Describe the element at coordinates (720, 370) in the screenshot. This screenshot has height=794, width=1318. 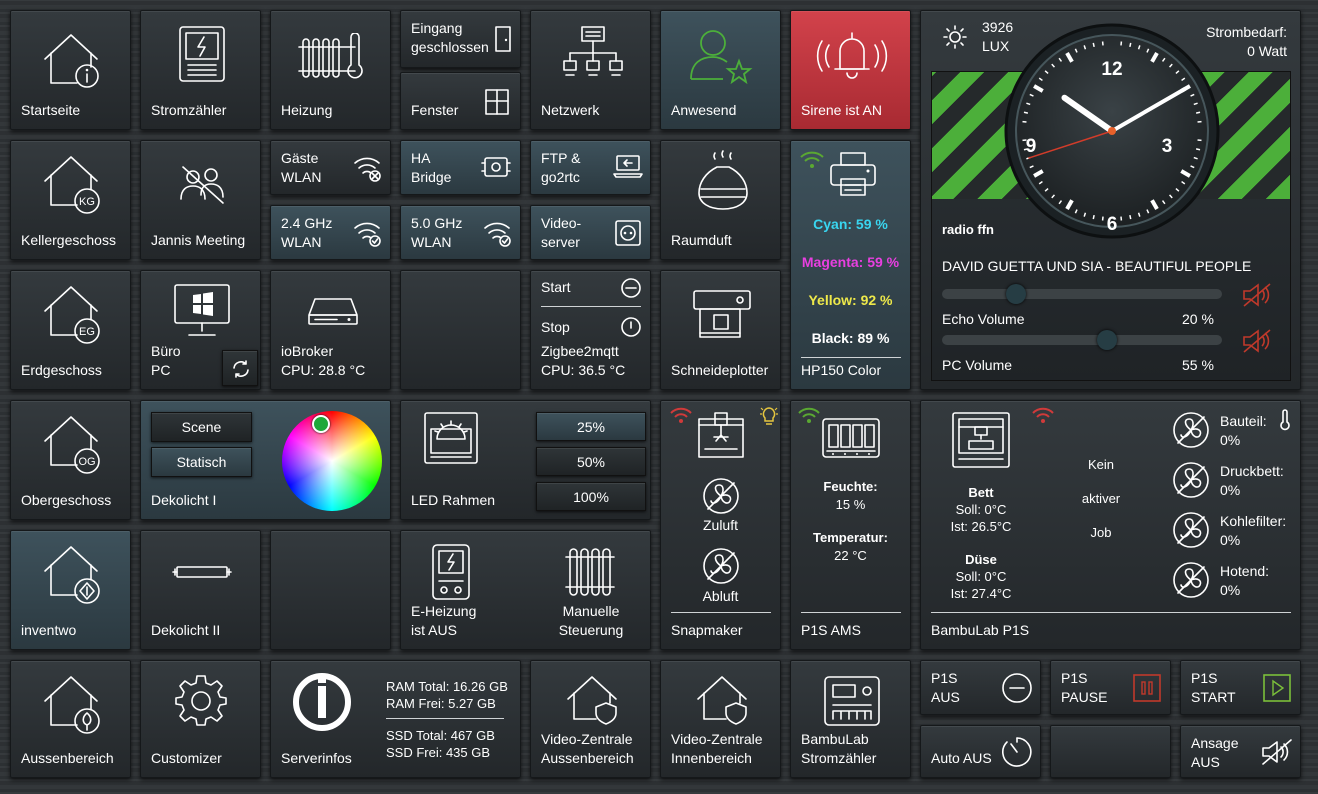
I see `tile-label: Schneideplotter` at that location.